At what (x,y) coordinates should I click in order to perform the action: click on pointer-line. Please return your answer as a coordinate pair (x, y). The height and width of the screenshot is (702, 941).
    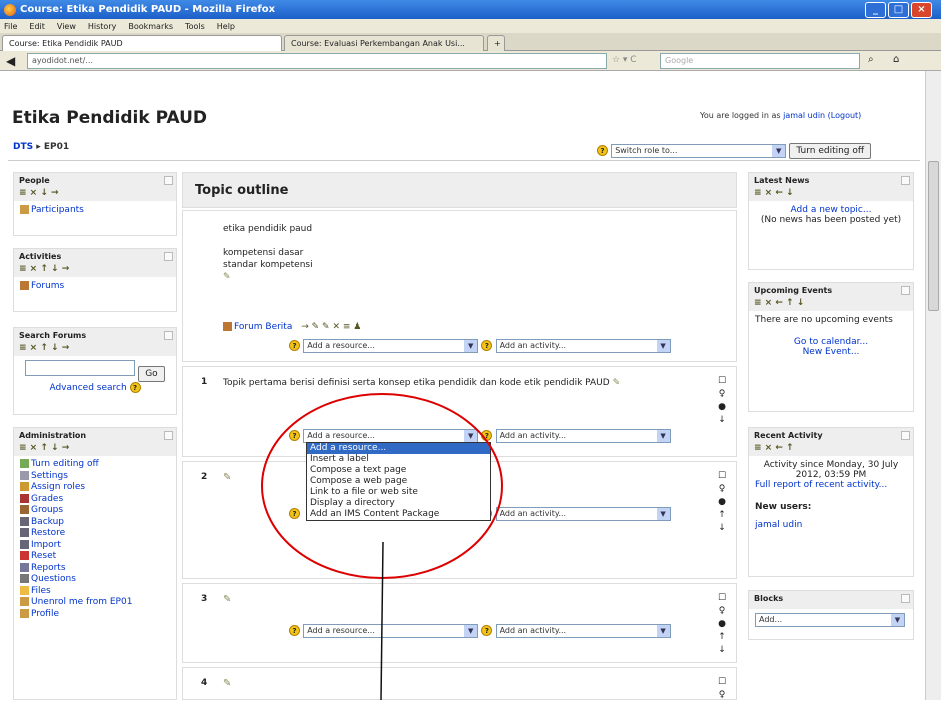
    Looking at the image, I should click on (382, 620).